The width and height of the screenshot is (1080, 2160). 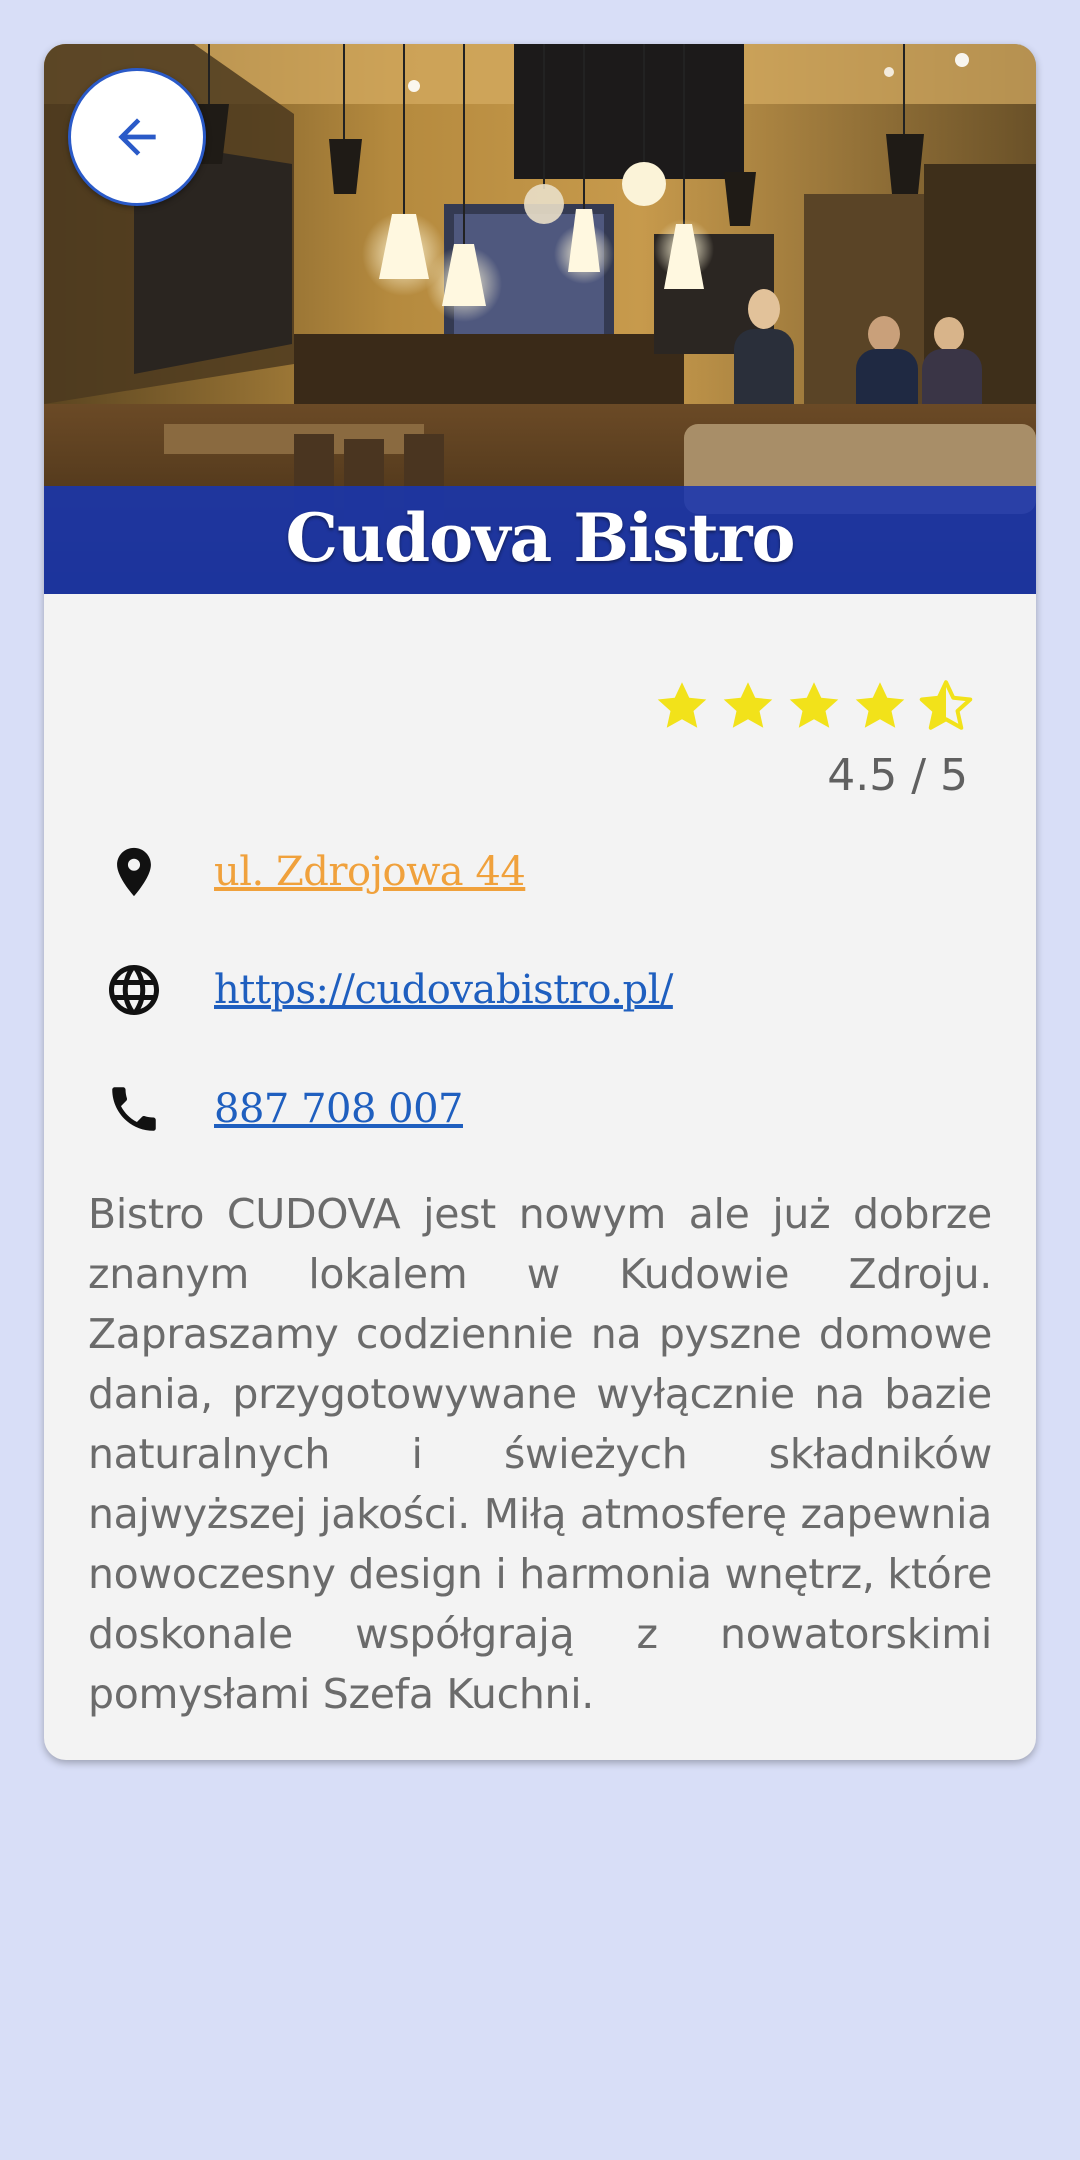 I want to click on back-button, so click(x=137, y=137).